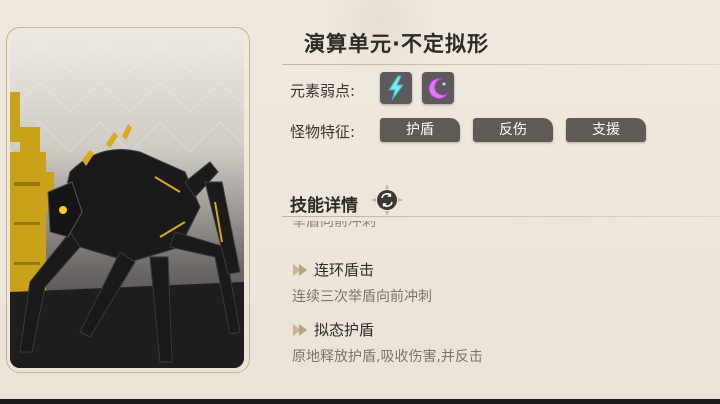 This screenshot has width=720, height=404. Describe the element at coordinates (323, 132) in the screenshot. I see `traits-label: 怪物特征:` at that location.